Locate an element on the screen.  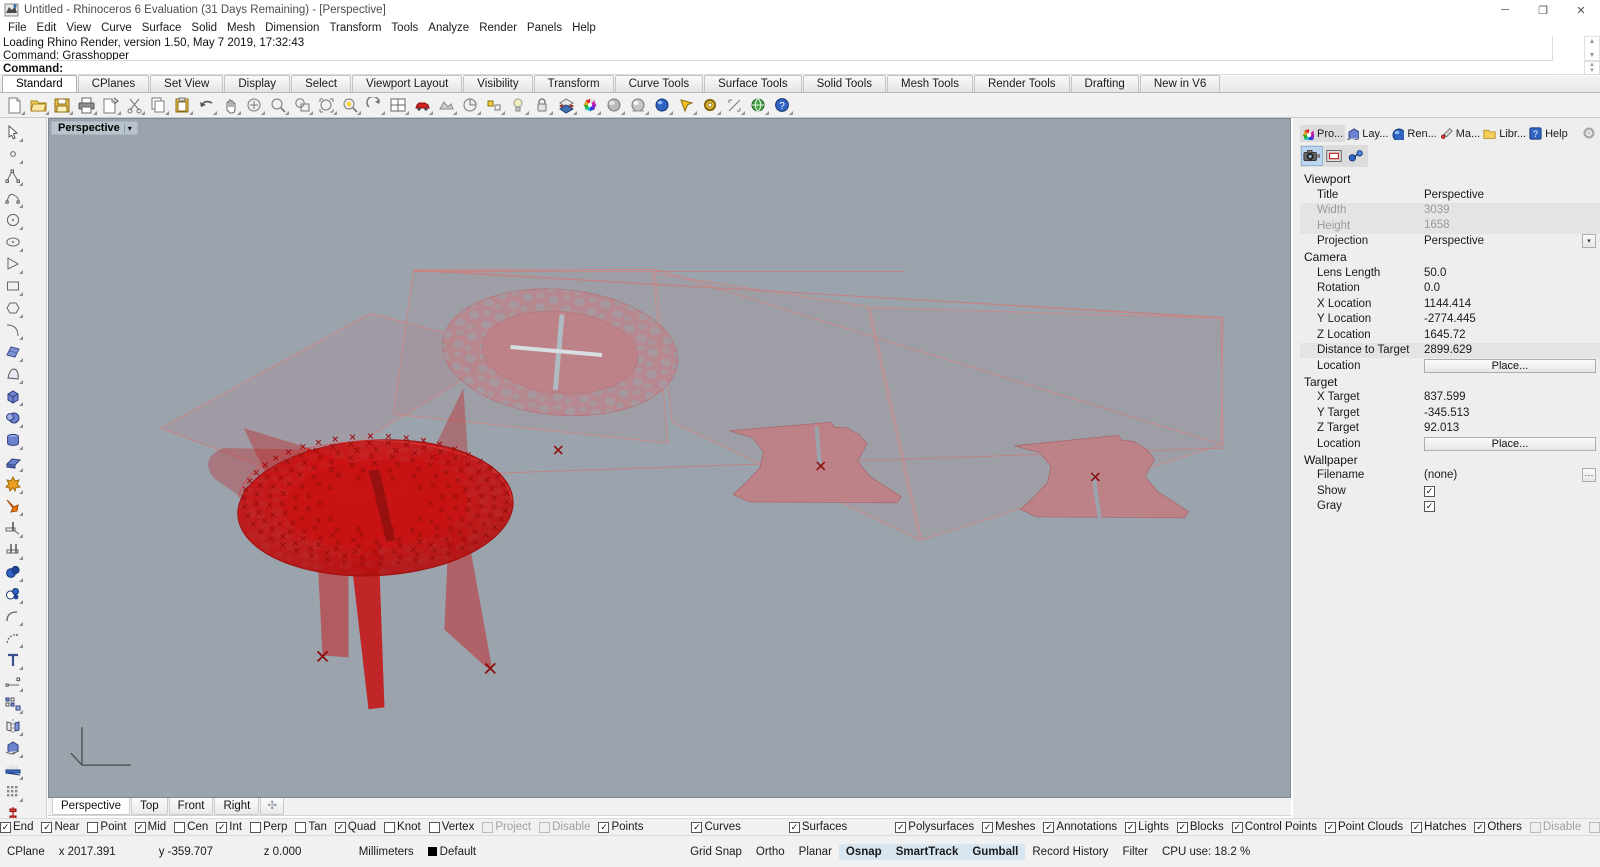
osnap-toggle-int: ✓ Int is located at coordinates (229, 827).